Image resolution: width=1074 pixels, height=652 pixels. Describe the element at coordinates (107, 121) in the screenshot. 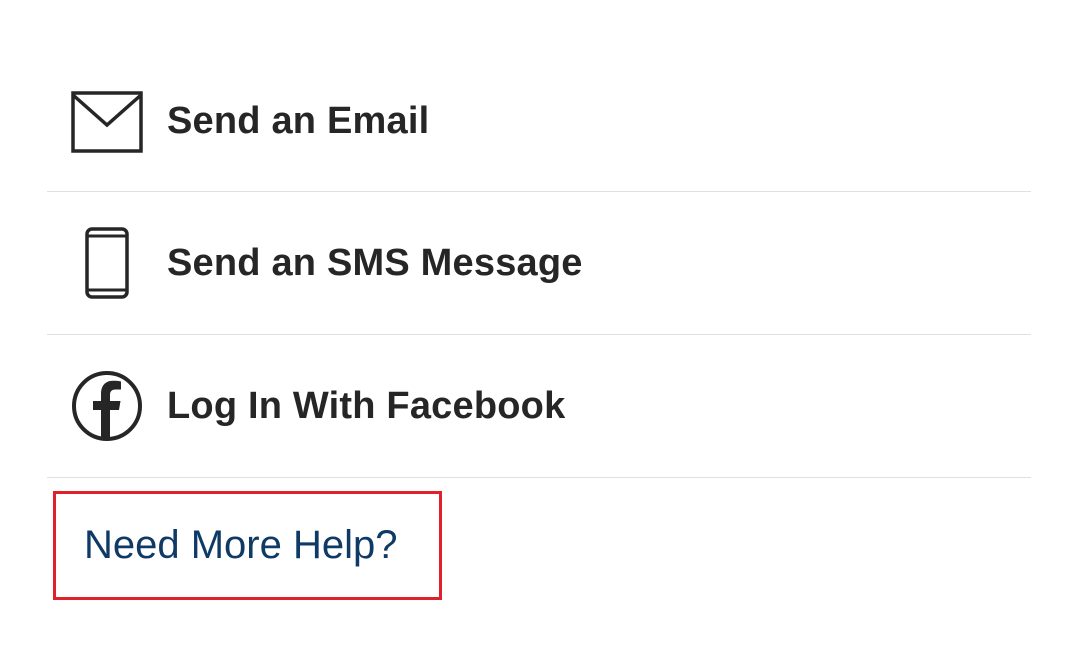

I see `envelope-icon` at that location.